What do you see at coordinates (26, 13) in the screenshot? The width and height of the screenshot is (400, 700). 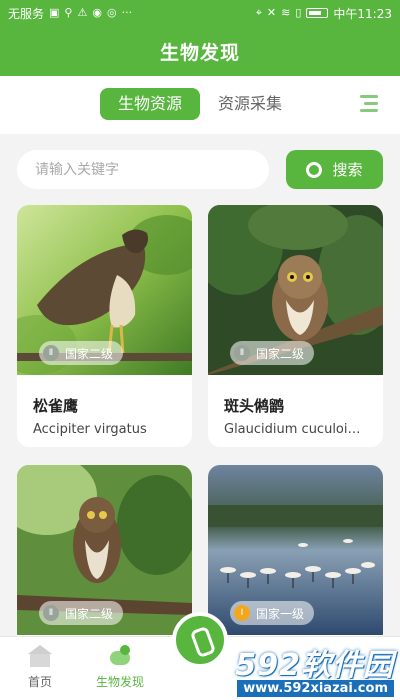 I see `carrier-label: 无服务` at bounding box center [26, 13].